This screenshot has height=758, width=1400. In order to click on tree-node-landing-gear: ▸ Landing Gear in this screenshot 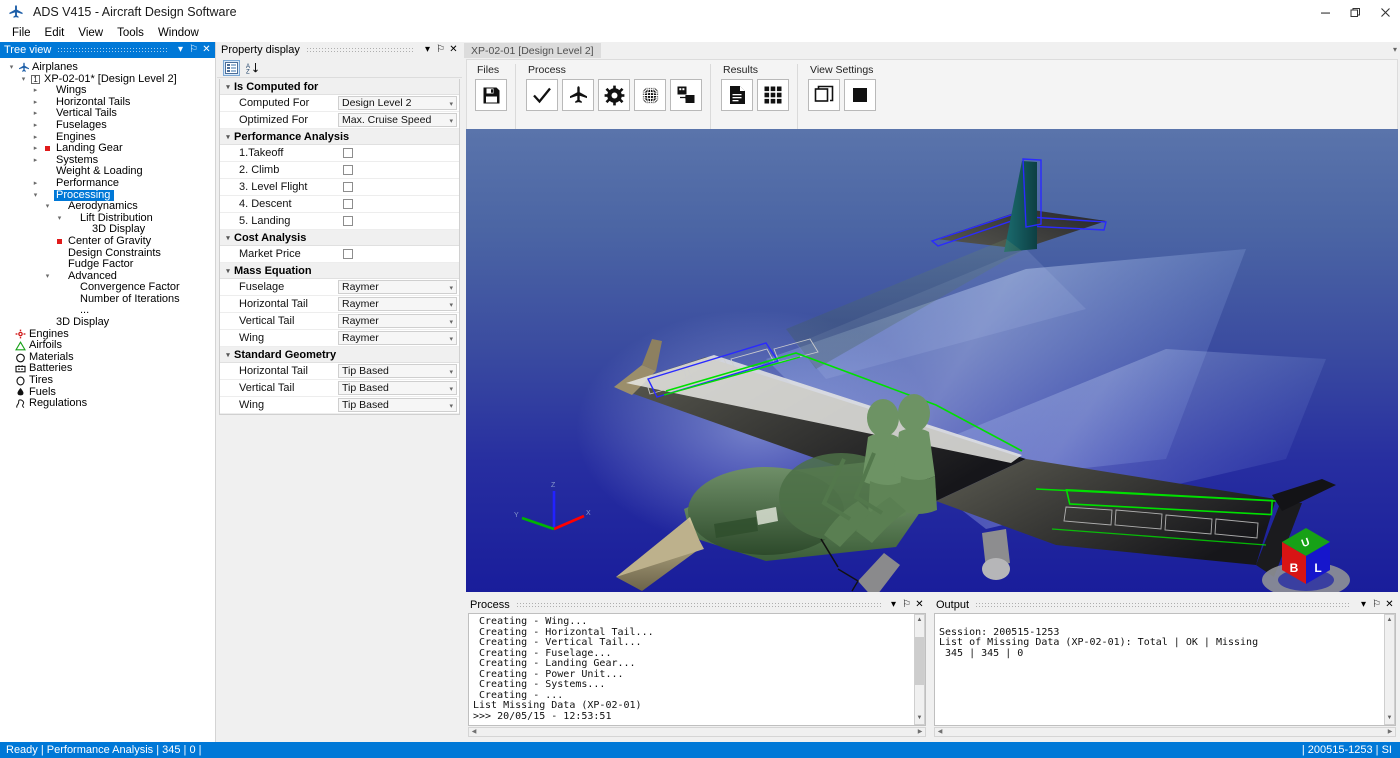, I will do `click(107, 149)`.